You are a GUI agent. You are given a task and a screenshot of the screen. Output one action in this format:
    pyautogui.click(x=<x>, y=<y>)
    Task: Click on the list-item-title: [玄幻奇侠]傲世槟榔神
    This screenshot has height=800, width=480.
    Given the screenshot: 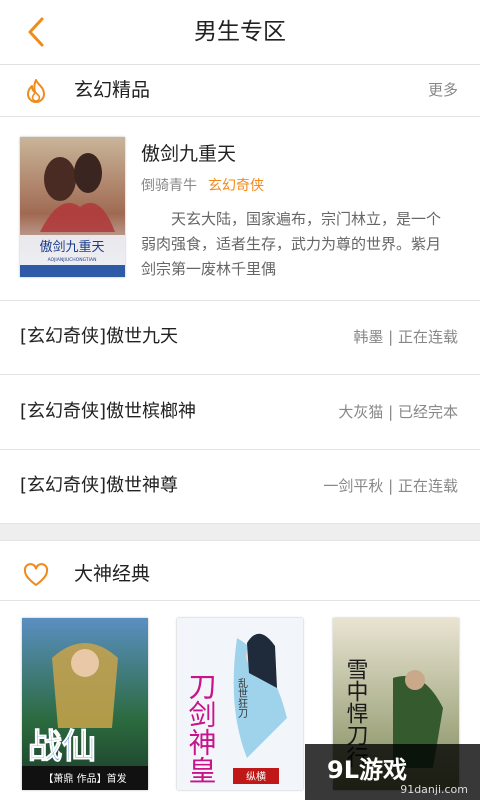 What is the action you would take?
    pyautogui.click(x=108, y=411)
    